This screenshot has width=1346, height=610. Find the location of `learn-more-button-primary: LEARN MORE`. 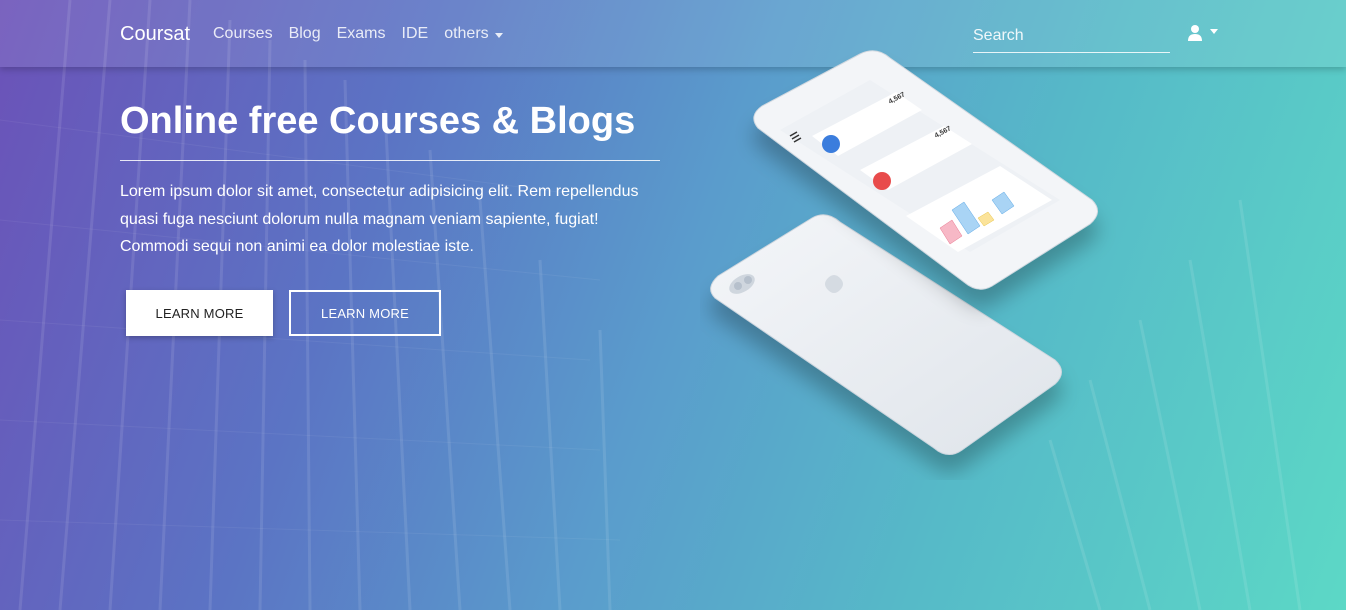

learn-more-button-primary: LEARN MORE is located at coordinates (199, 313).